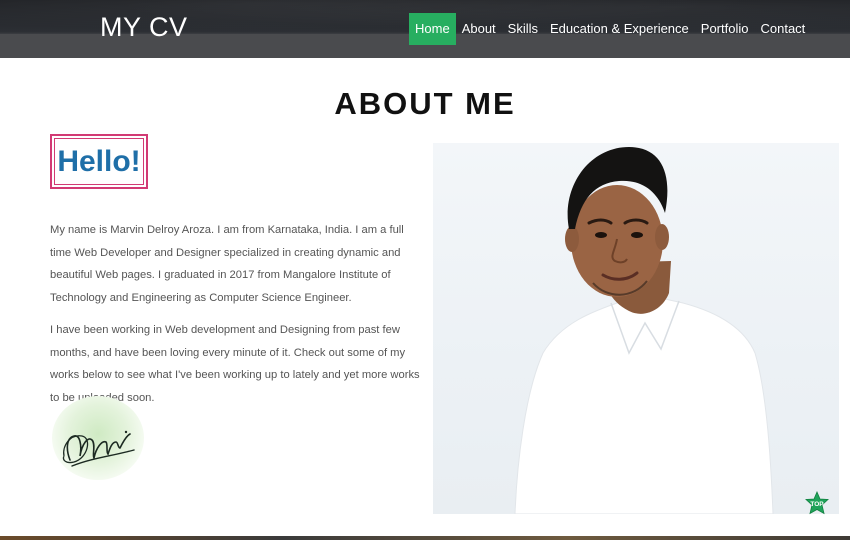 This screenshot has height=540, width=850. I want to click on next-section-edge, so click(425, 538).